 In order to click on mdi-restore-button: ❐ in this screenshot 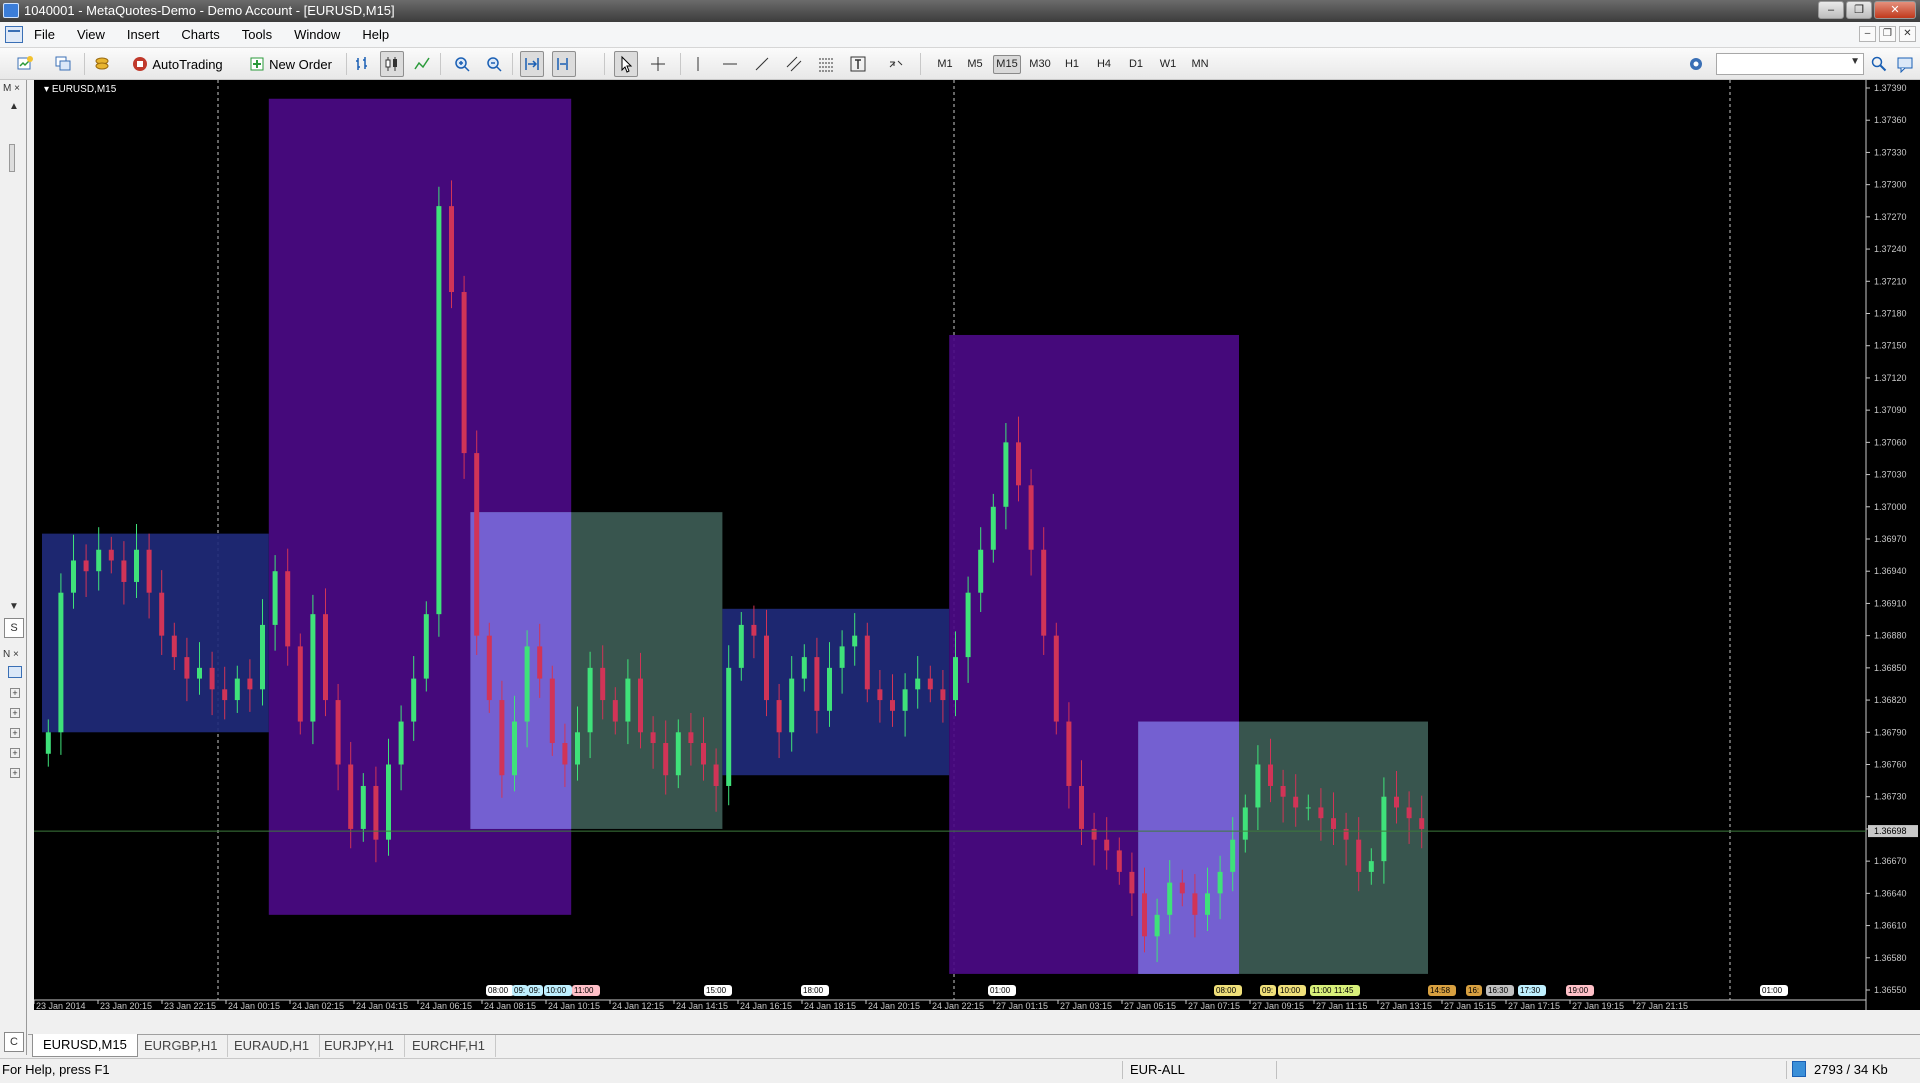, I will do `click(1887, 34)`.